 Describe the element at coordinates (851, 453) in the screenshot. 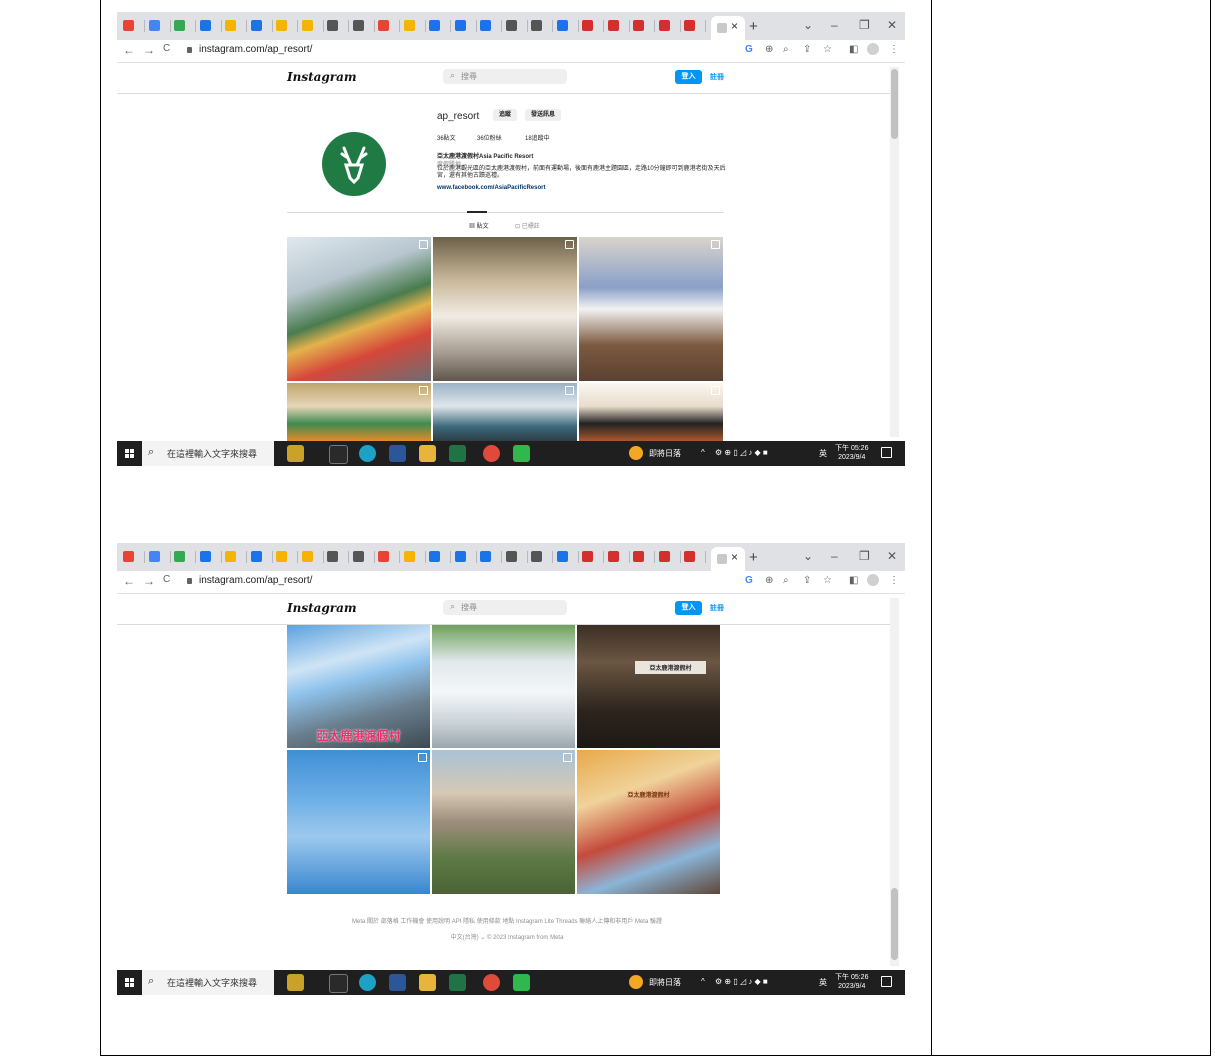

I see `taskbar-clock: 下午 05:26 2023/9/4` at that location.